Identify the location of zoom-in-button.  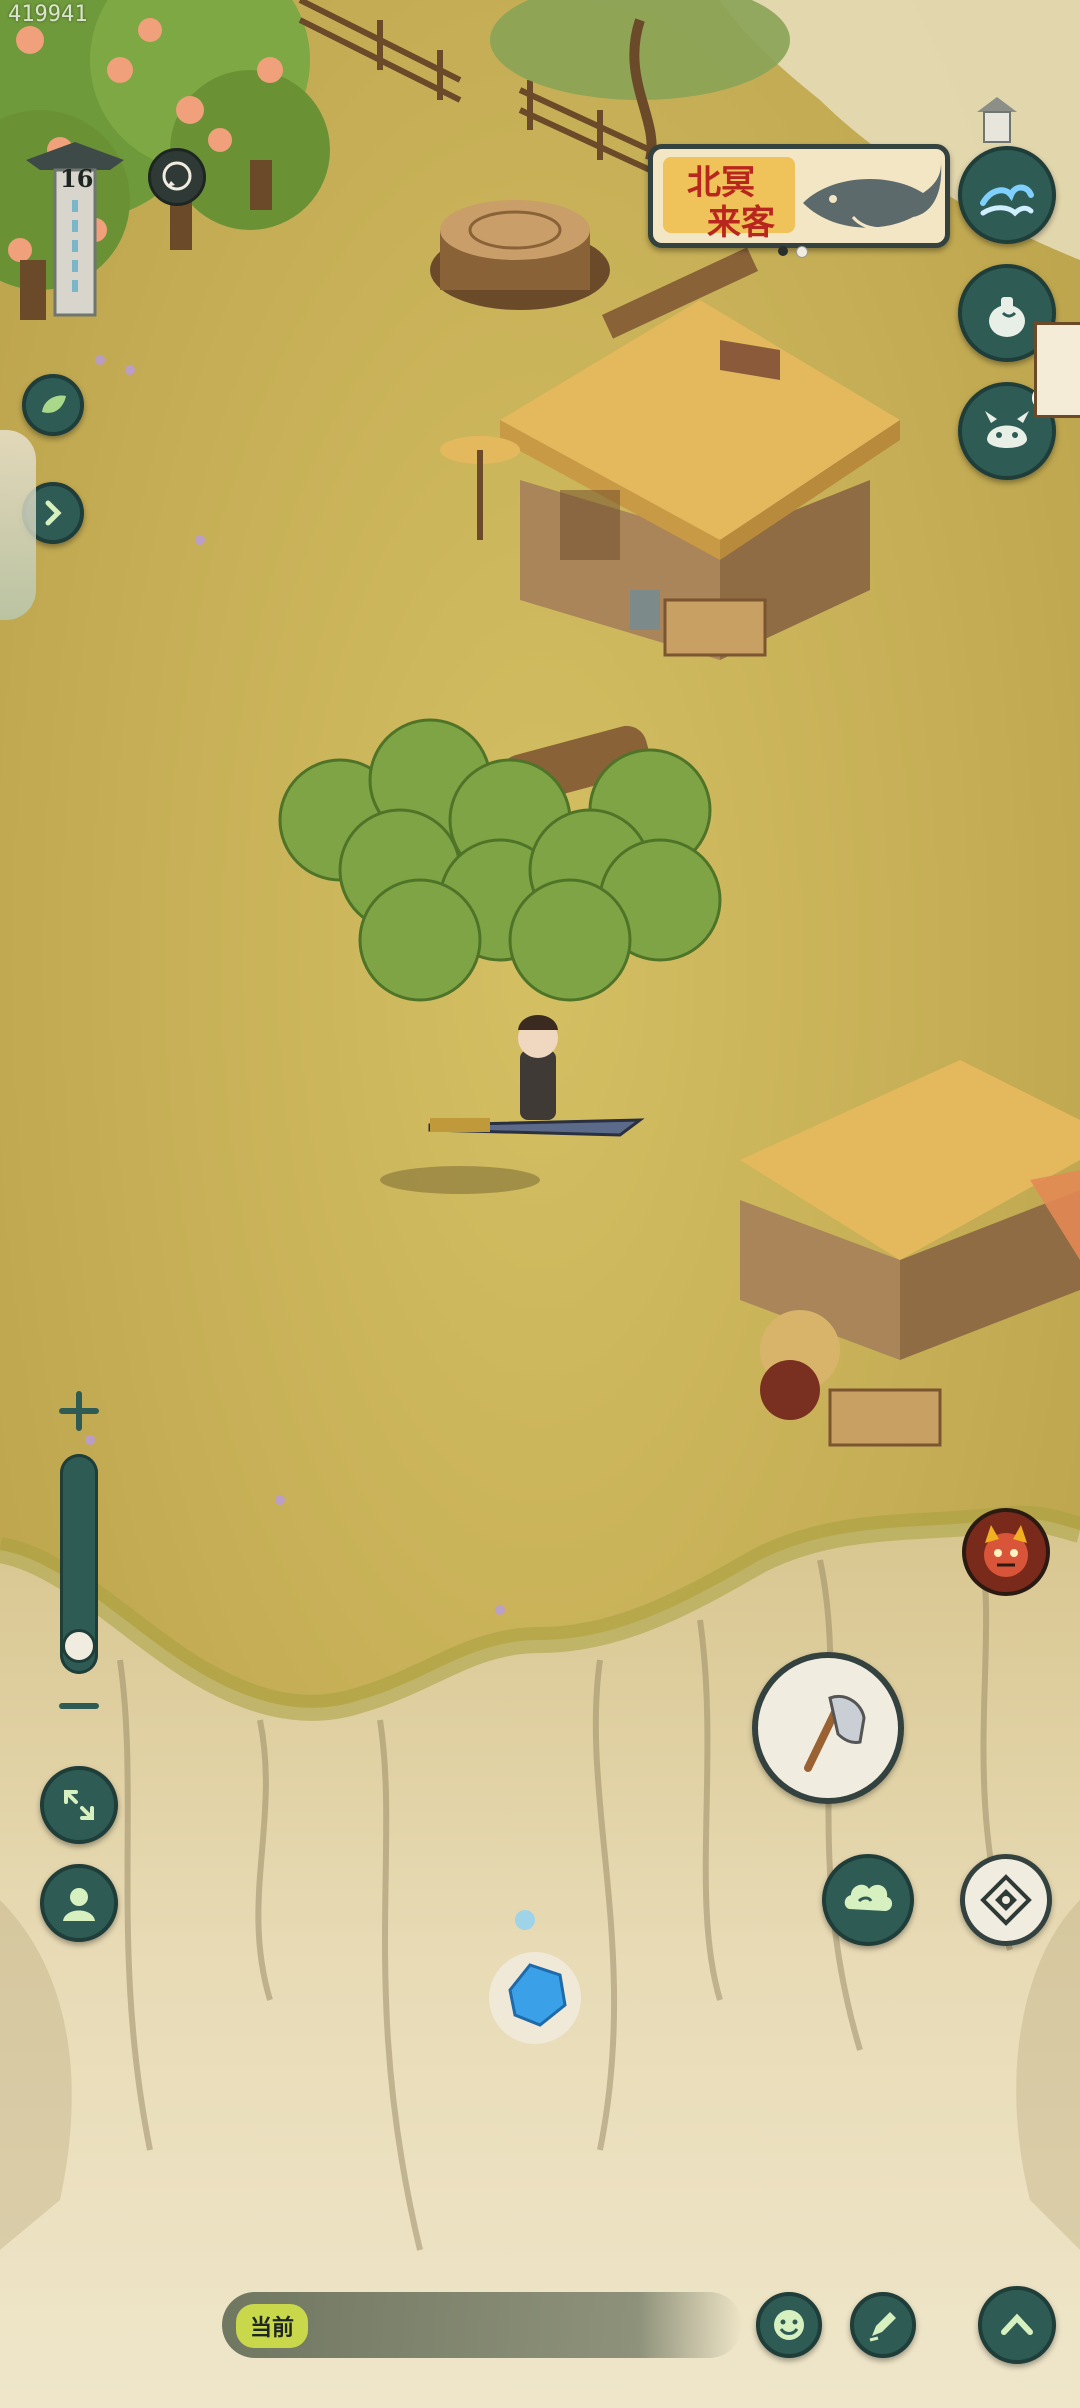
(79, 1411).